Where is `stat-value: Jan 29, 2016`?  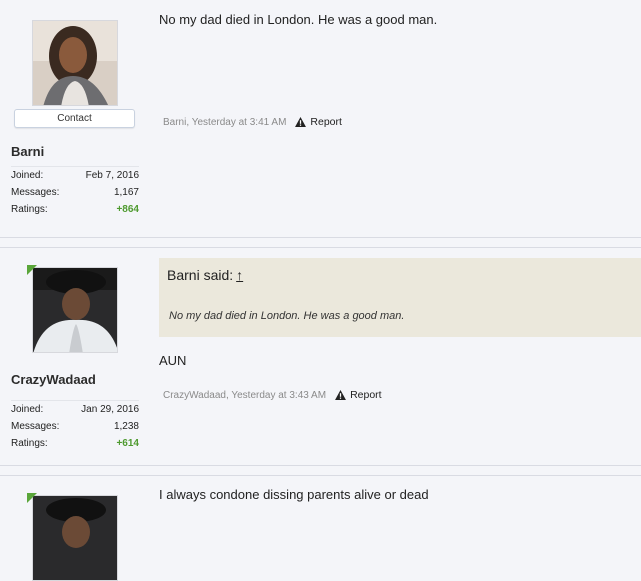
stat-value: Jan 29, 2016 is located at coordinates (110, 409).